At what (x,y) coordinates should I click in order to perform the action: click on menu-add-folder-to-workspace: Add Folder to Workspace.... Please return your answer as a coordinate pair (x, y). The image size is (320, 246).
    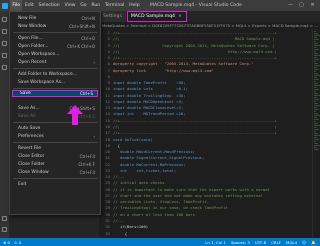
    Looking at the image, I should click on (55, 74).